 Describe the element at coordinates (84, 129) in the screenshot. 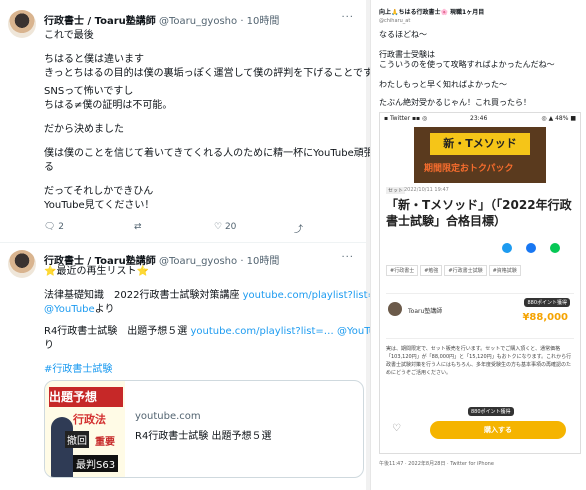

I see `tweet-line: だから決めました` at that location.